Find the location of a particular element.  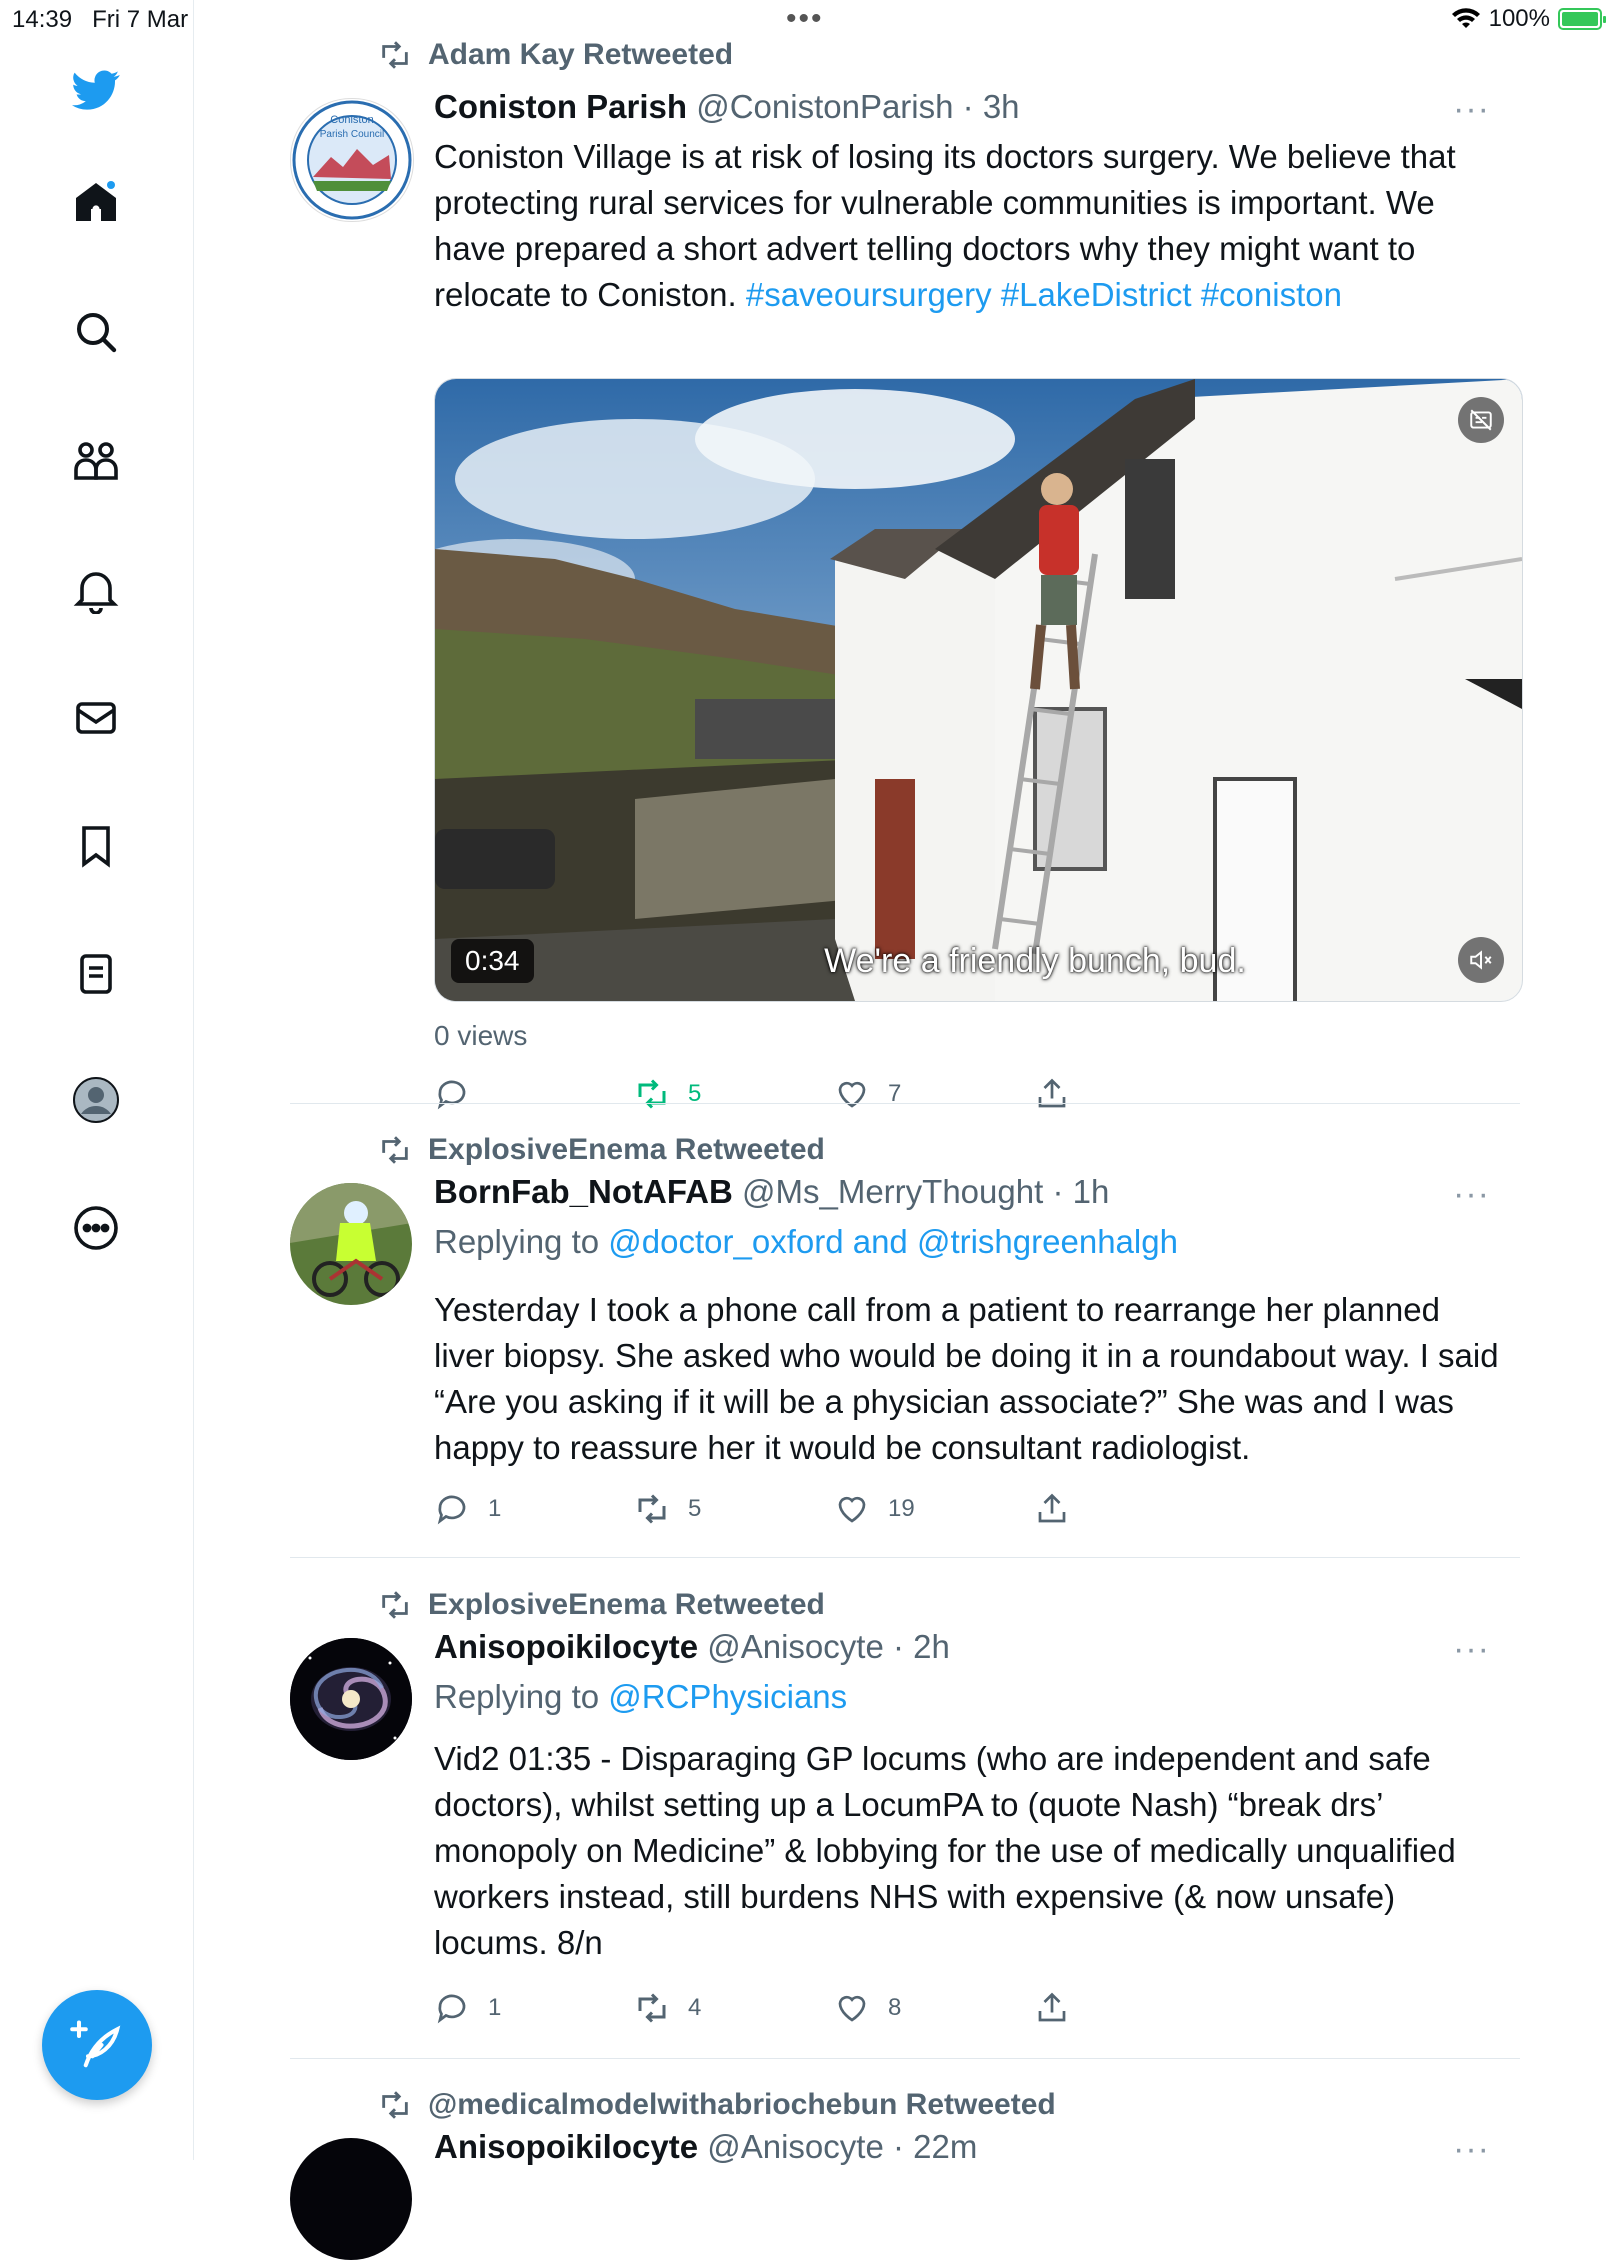

like-button: 19 is located at coordinates (874, 1509).